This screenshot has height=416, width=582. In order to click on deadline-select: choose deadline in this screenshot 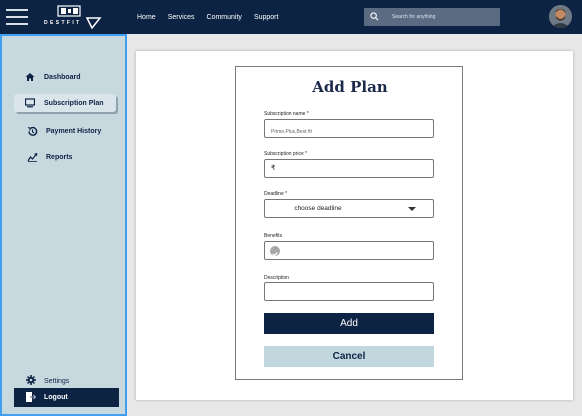, I will do `click(349, 208)`.